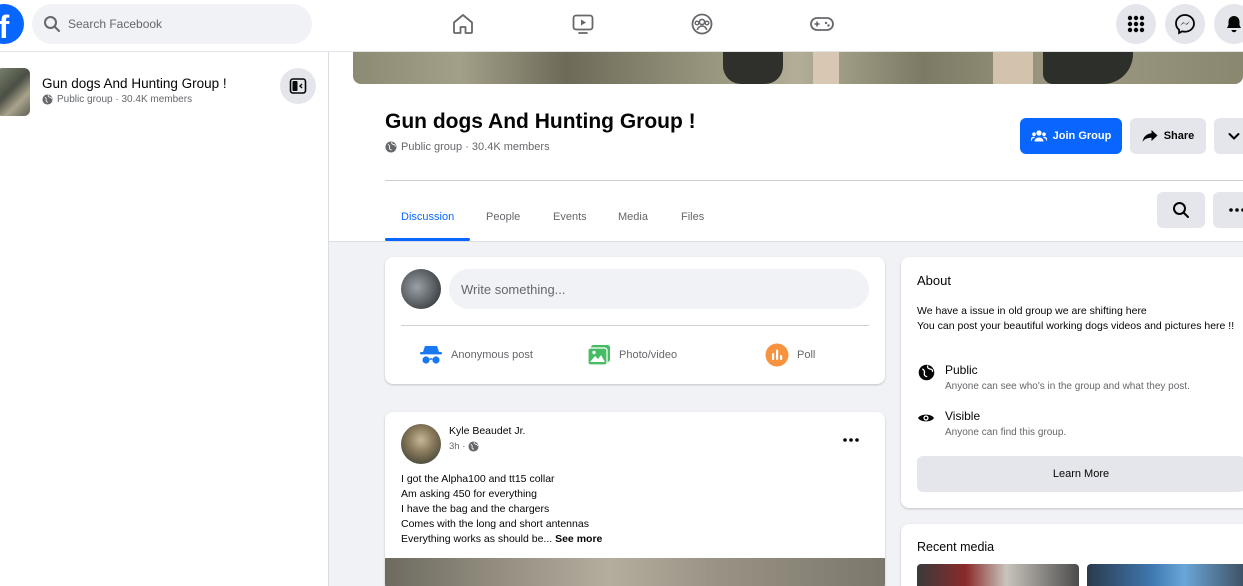 The height and width of the screenshot is (586, 1243). What do you see at coordinates (621, 26) in the screenshot?
I see `top-navigation-bar: f` at bounding box center [621, 26].